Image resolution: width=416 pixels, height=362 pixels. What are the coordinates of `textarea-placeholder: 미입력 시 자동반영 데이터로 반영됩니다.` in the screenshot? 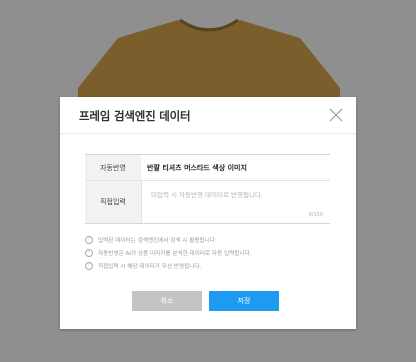 It's located at (207, 195).